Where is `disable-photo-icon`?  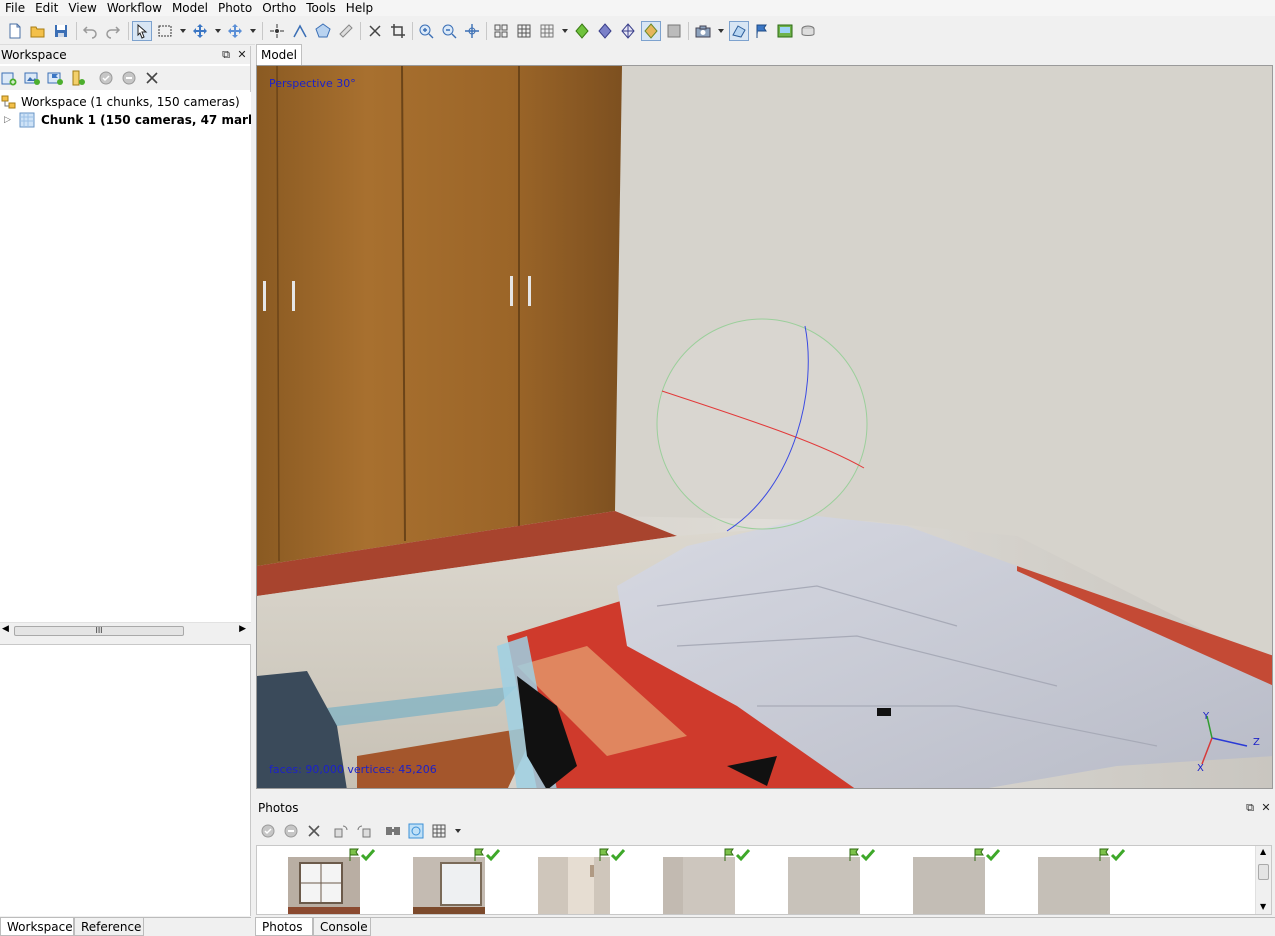 disable-photo-icon is located at coordinates (291, 831).